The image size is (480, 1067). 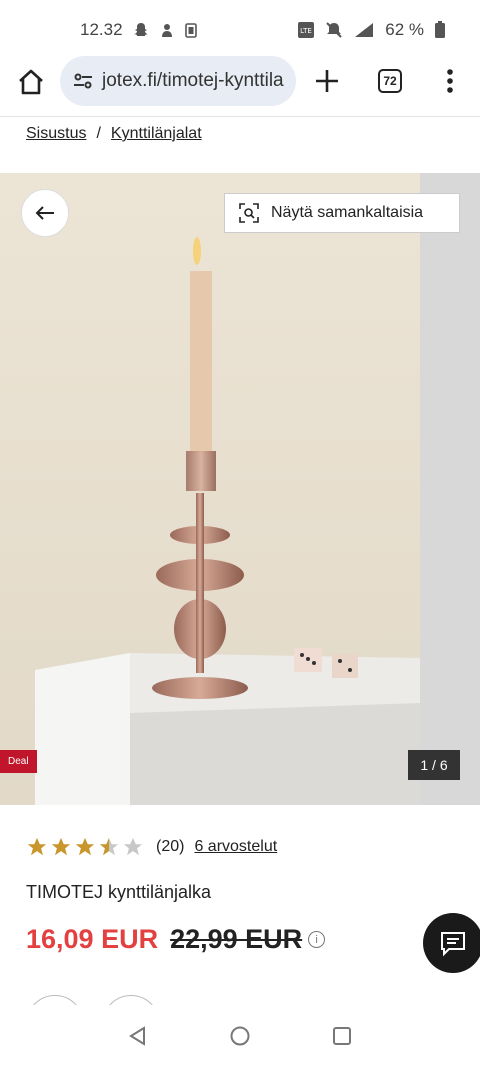 I want to click on battery-icon, so click(x=440, y=29).